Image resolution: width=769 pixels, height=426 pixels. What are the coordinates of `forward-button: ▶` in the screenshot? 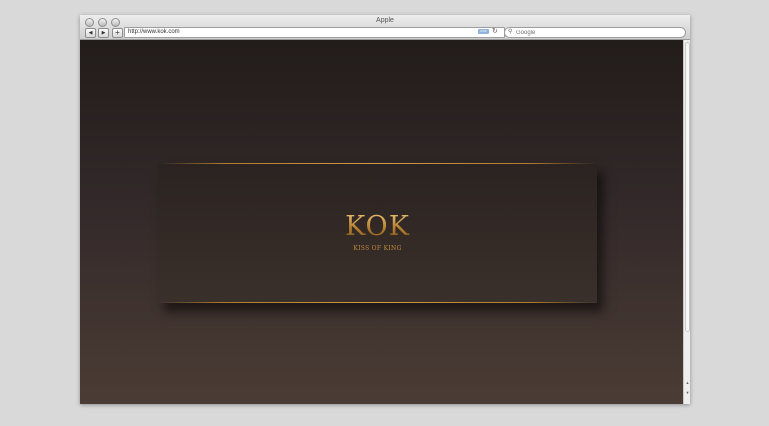 It's located at (103, 33).